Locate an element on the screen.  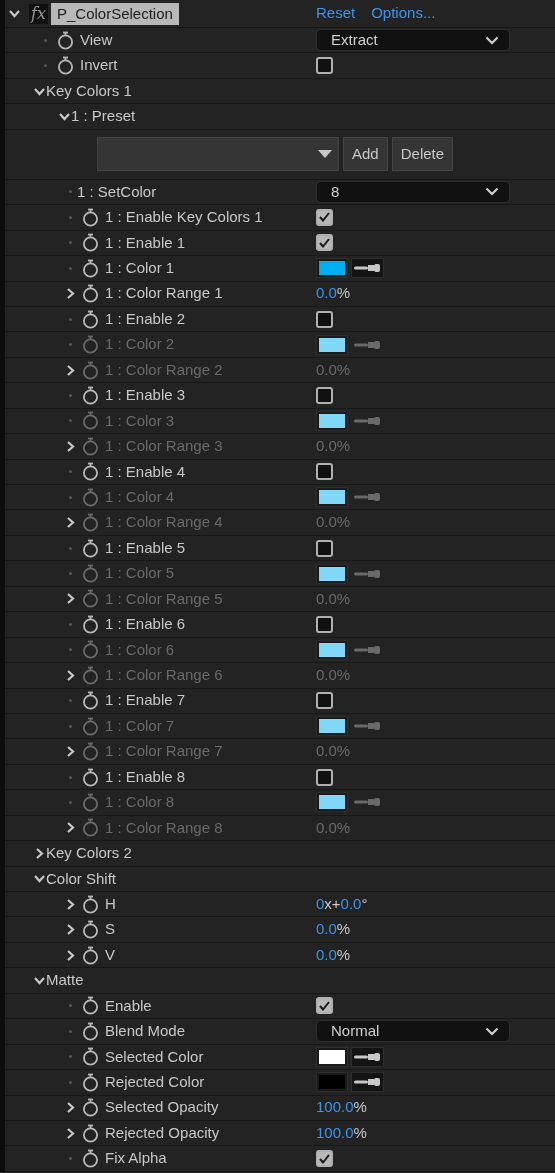
param-label: View is located at coordinates (96, 39).